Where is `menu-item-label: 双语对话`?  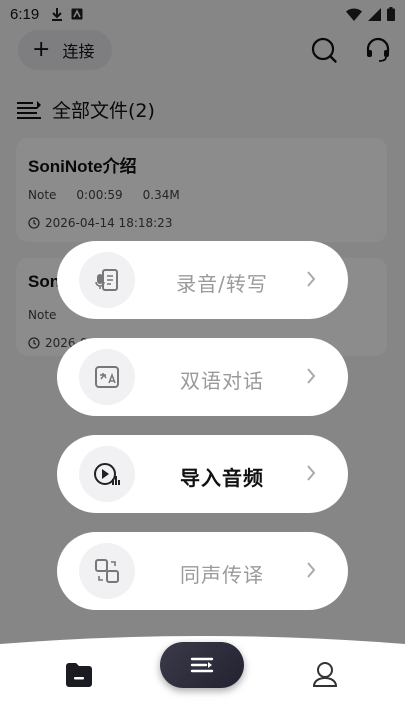
menu-item-label: 双语对话 is located at coordinates (222, 381).